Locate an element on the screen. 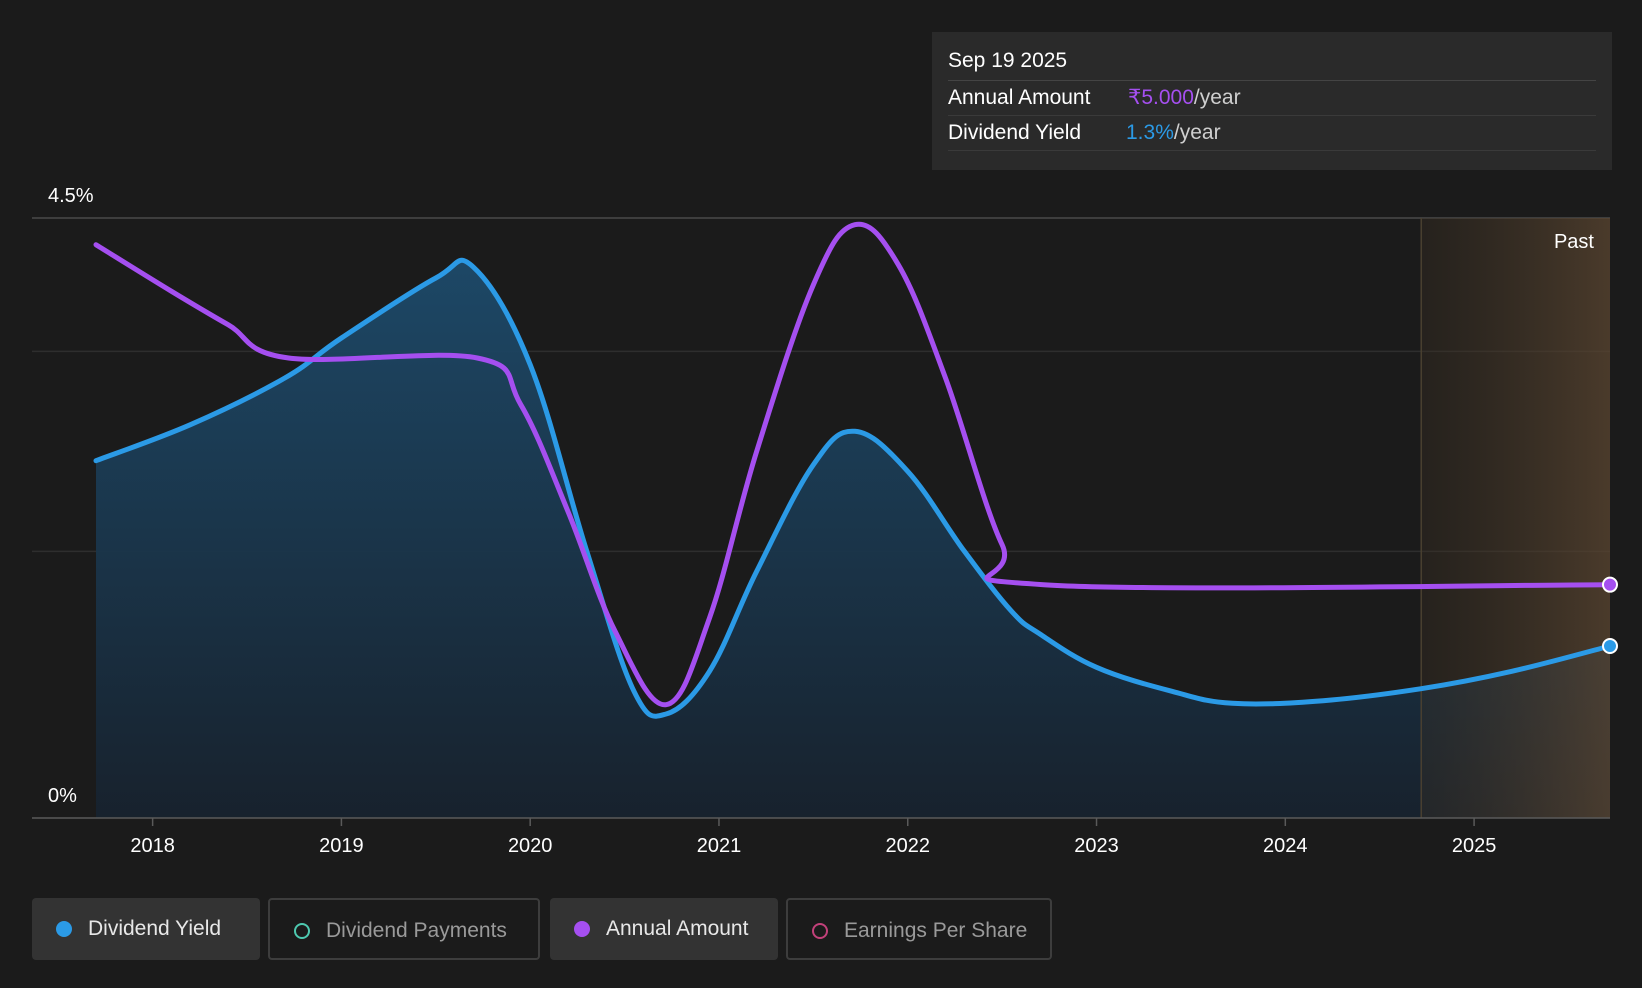  legend-dividend-yield: Dividend Yield is located at coordinates (146, 929).